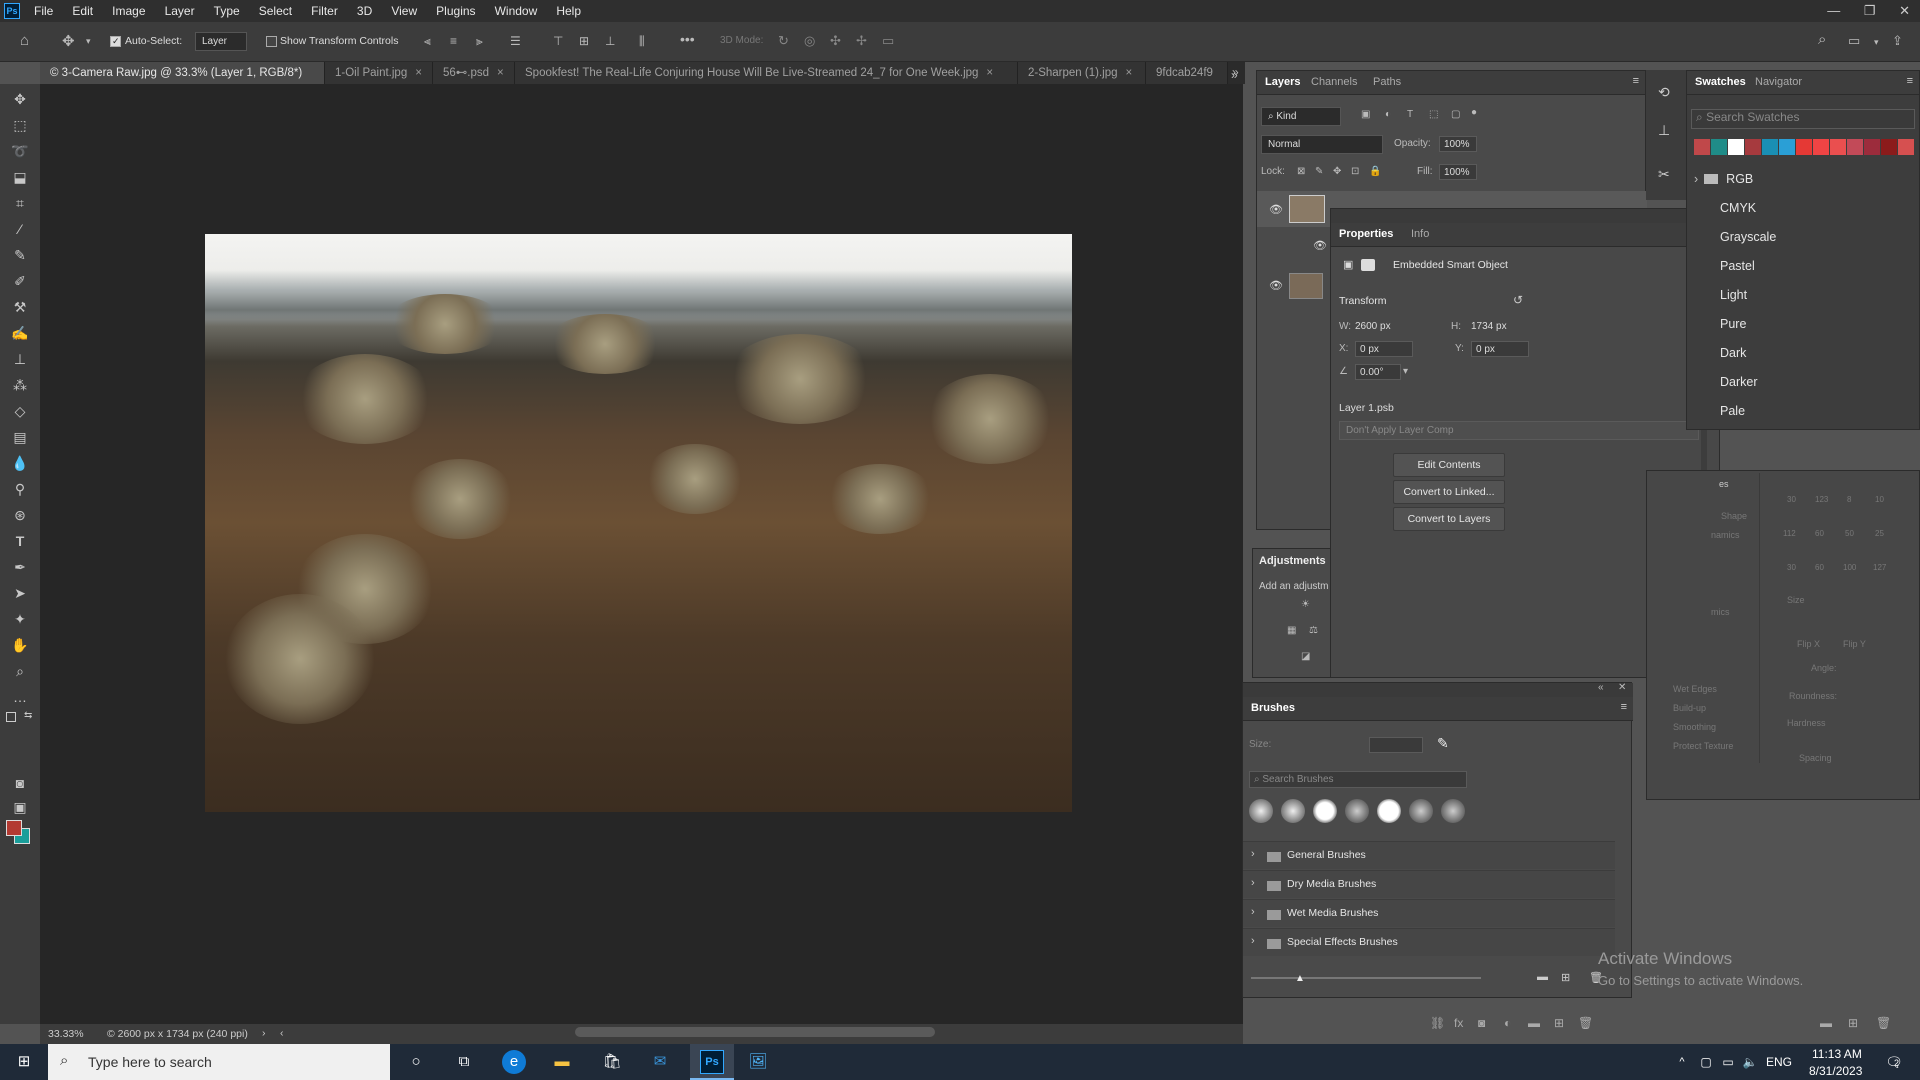  Describe the element at coordinates (20, 151) in the screenshot. I see `lasso-tool-icon: ➰` at that location.